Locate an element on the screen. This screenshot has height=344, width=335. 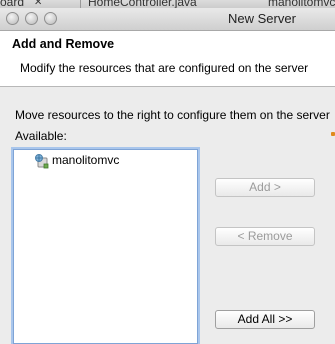
minimize-window-button is located at coordinates (31, 18).